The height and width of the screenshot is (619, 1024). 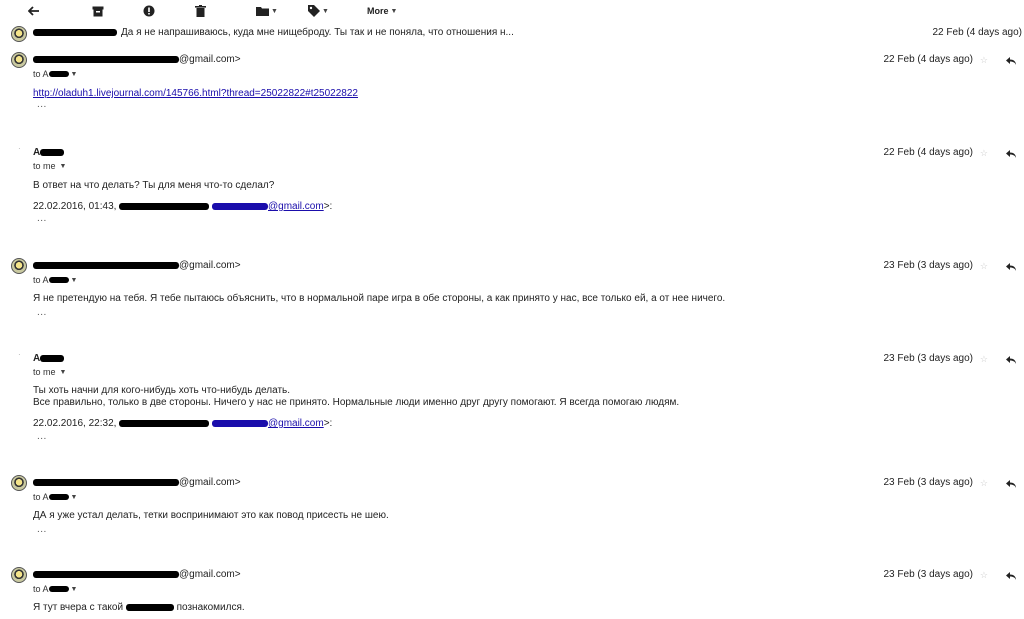 I want to click on quote-header: 22.02.2016, 01:43, @gmail.com>:, so click(x=182, y=207).